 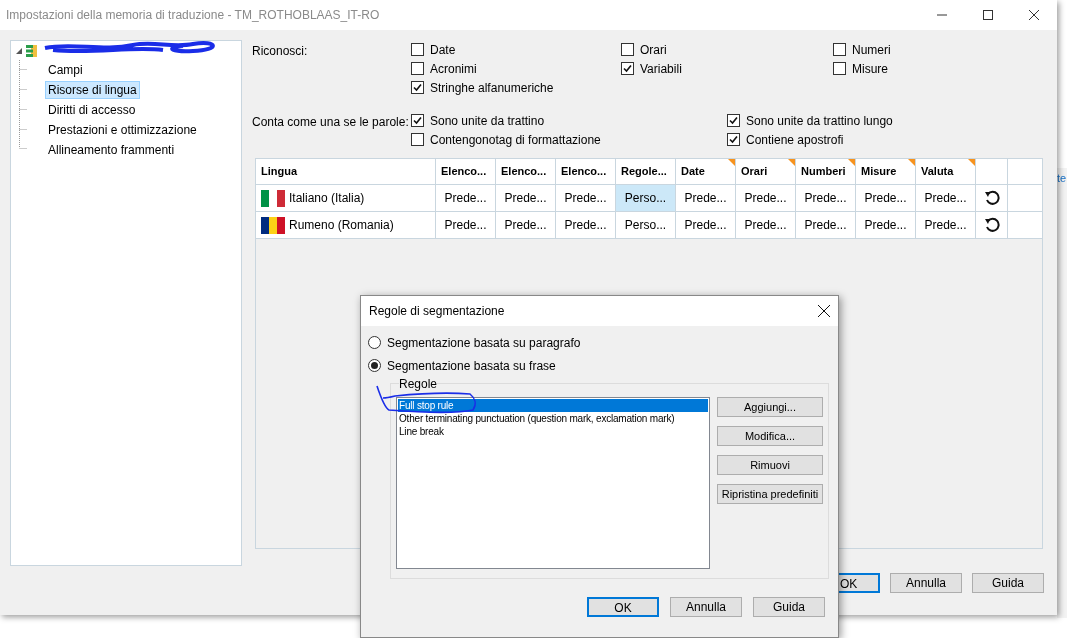 I want to click on background-link: te, so click(x=1062, y=178).